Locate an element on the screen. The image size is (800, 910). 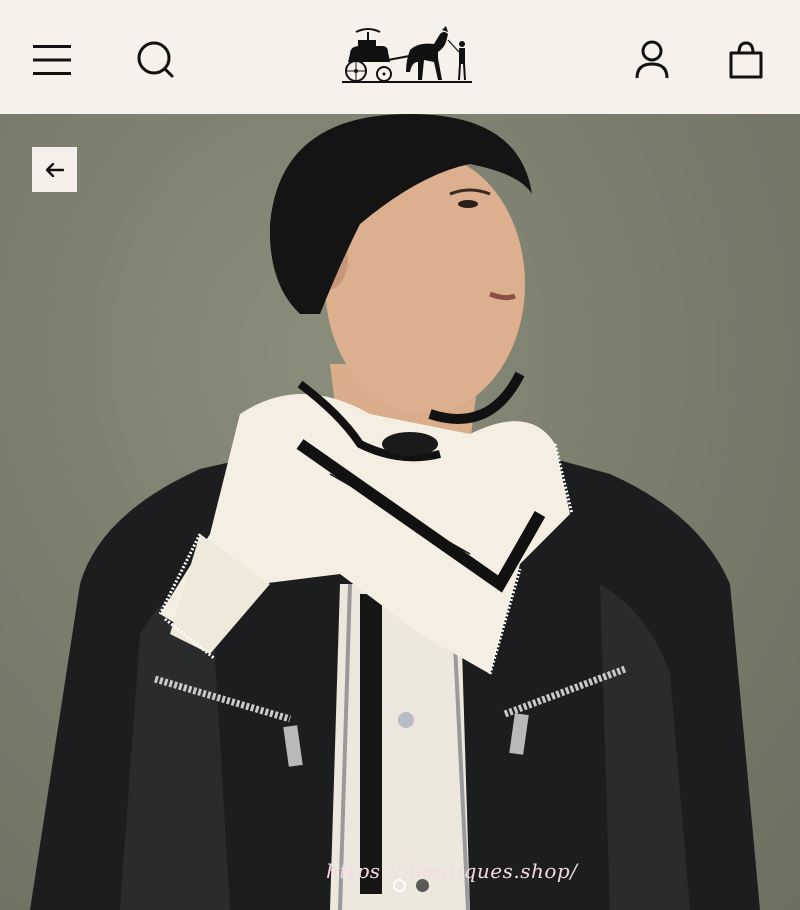
search-button is located at coordinates (156, 60).